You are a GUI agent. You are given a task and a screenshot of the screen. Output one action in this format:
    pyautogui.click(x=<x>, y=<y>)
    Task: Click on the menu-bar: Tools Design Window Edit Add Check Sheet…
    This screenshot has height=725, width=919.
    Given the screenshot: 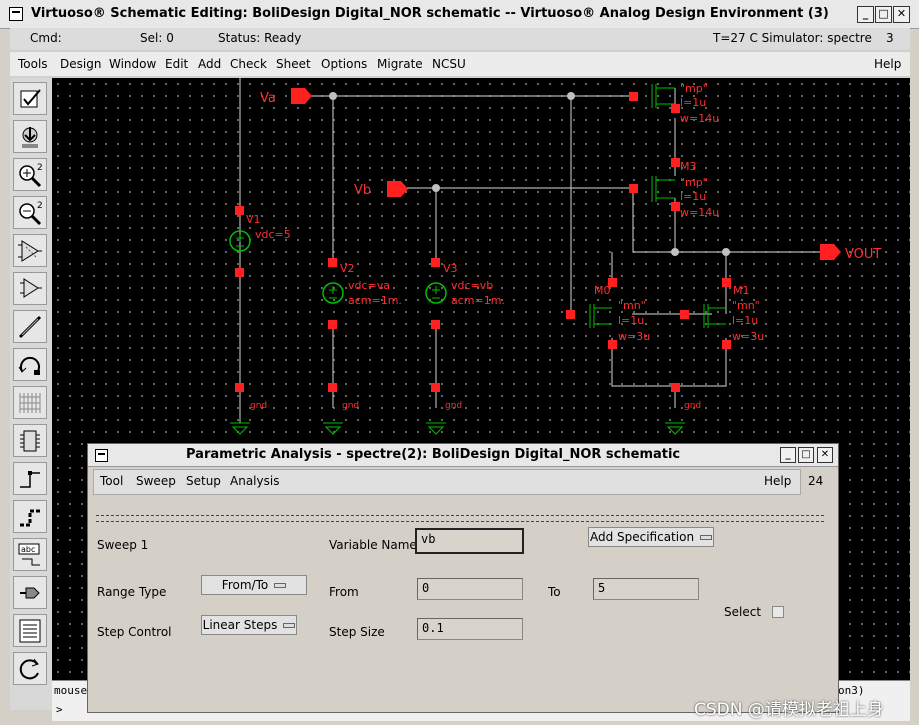 What is the action you would take?
    pyautogui.click(x=460, y=64)
    